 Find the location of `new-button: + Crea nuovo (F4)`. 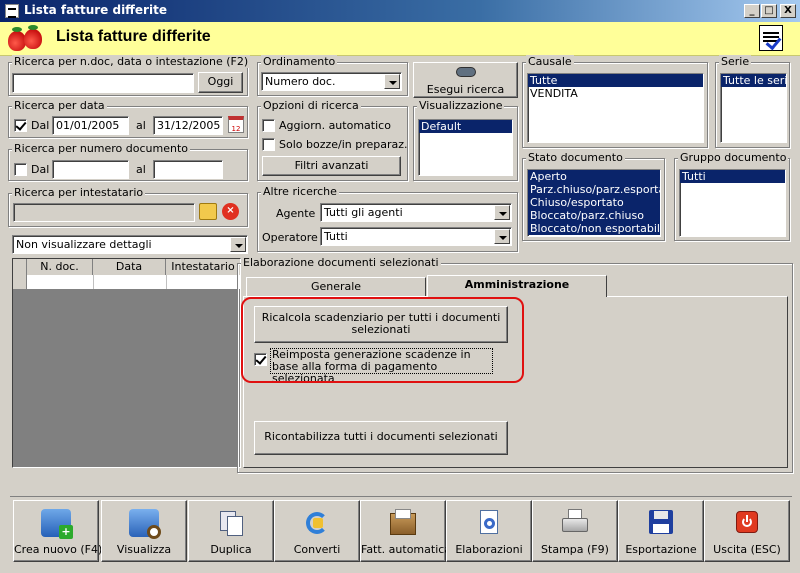

new-button: + Crea nuovo (F4) is located at coordinates (57, 531).